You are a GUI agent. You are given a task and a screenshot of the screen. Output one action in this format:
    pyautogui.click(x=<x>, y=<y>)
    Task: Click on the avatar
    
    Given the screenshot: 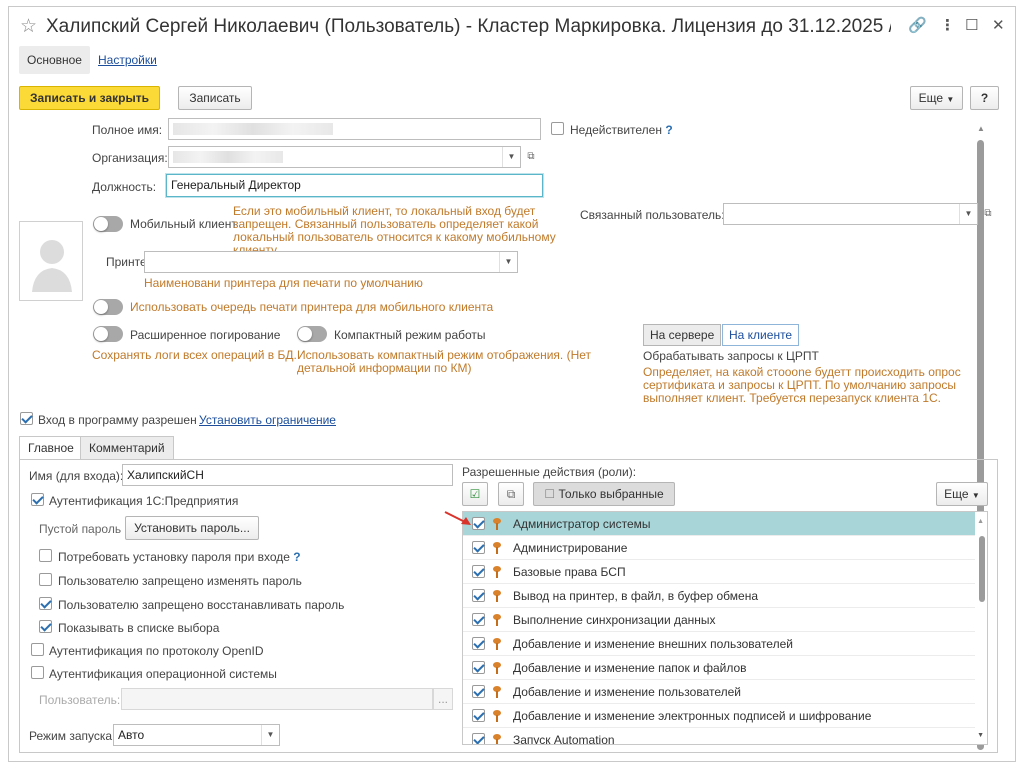 What is the action you would take?
    pyautogui.click(x=51, y=261)
    